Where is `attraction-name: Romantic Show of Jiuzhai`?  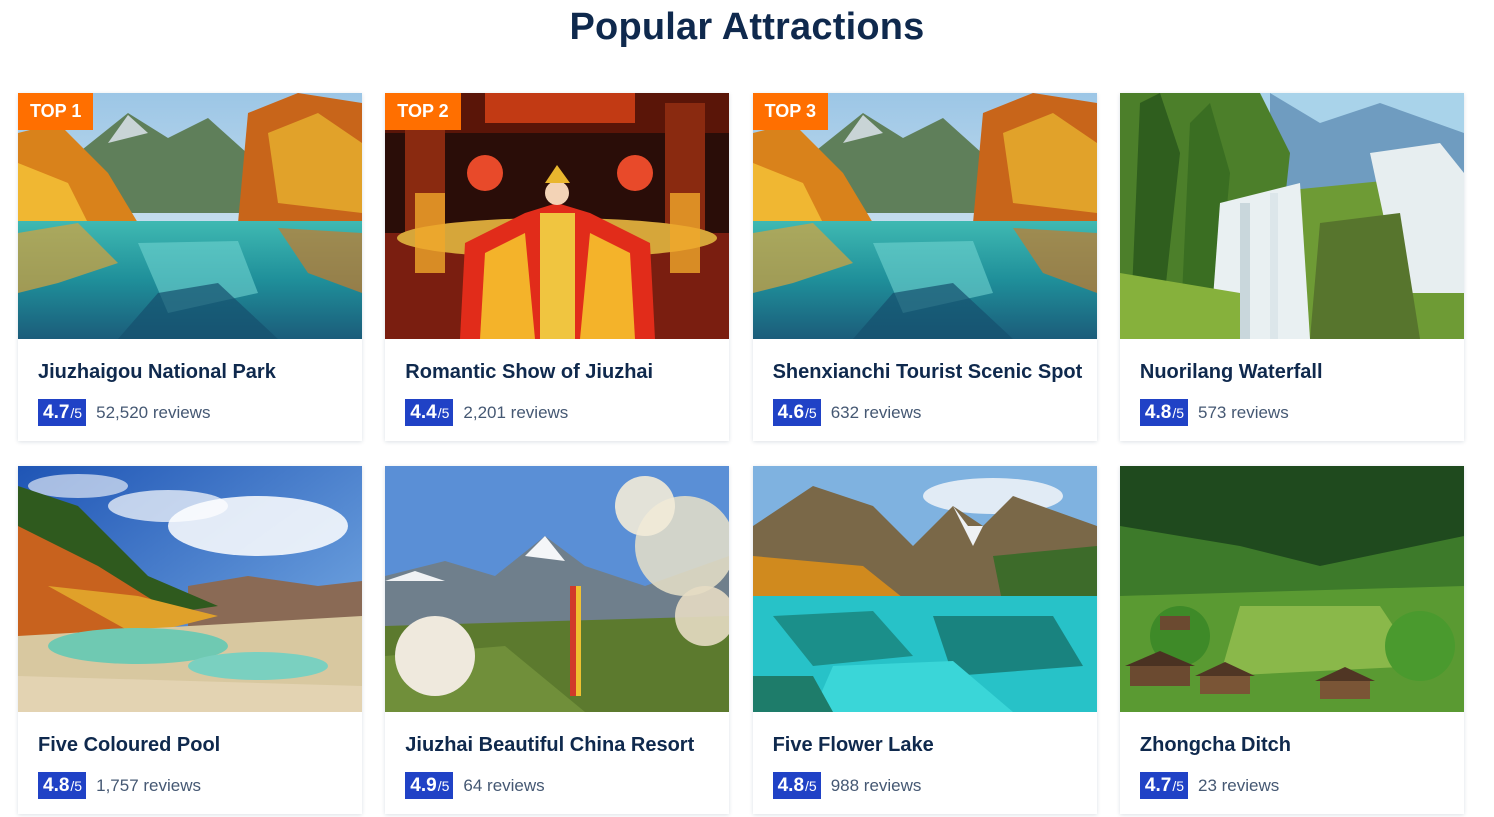 attraction-name: Romantic Show of Jiuzhai is located at coordinates (557, 372).